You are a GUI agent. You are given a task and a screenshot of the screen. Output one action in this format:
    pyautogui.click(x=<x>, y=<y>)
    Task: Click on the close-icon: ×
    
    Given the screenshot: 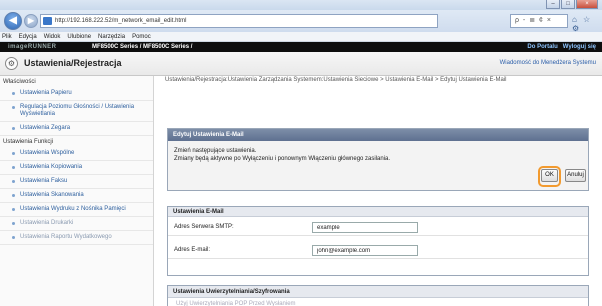 What is the action you would take?
    pyautogui.click(x=587, y=4)
    